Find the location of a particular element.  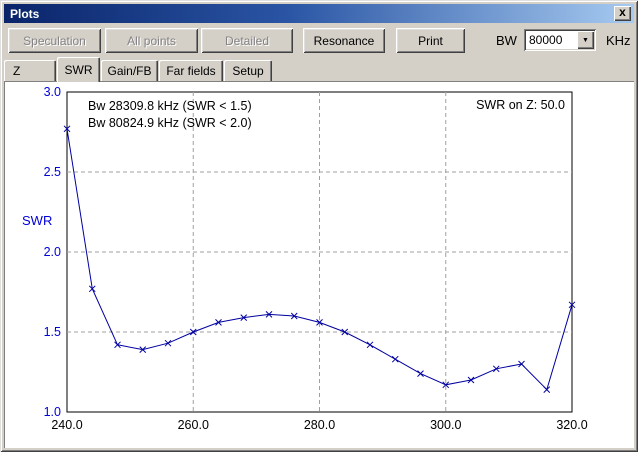

window-title: Plots is located at coordinates (25, 13).